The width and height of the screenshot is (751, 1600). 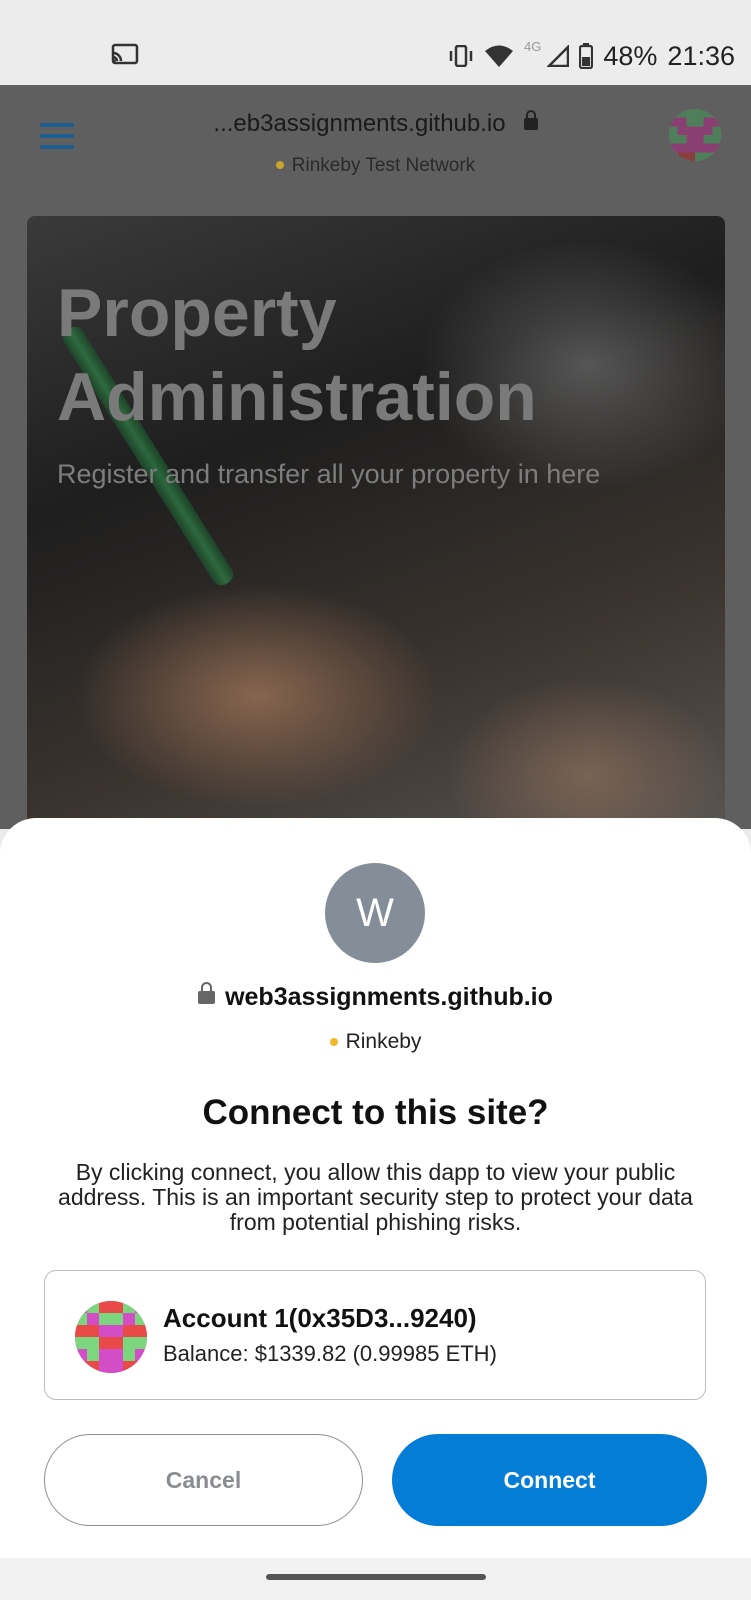 I want to click on cancel-button: Cancel, so click(x=203, y=1480).